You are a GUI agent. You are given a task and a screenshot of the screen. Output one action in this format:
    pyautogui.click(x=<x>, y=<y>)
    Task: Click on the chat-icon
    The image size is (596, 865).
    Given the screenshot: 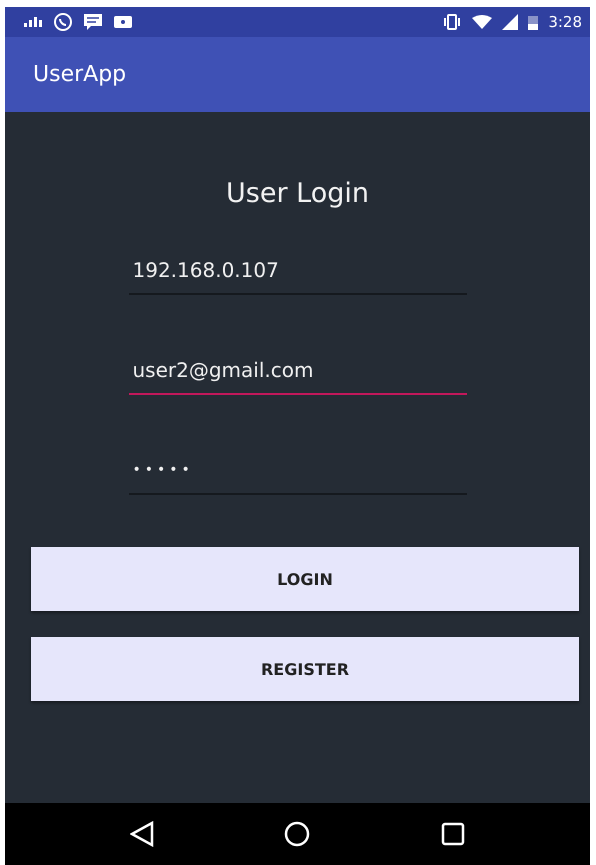 What is the action you would take?
    pyautogui.click(x=63, y=22)
    